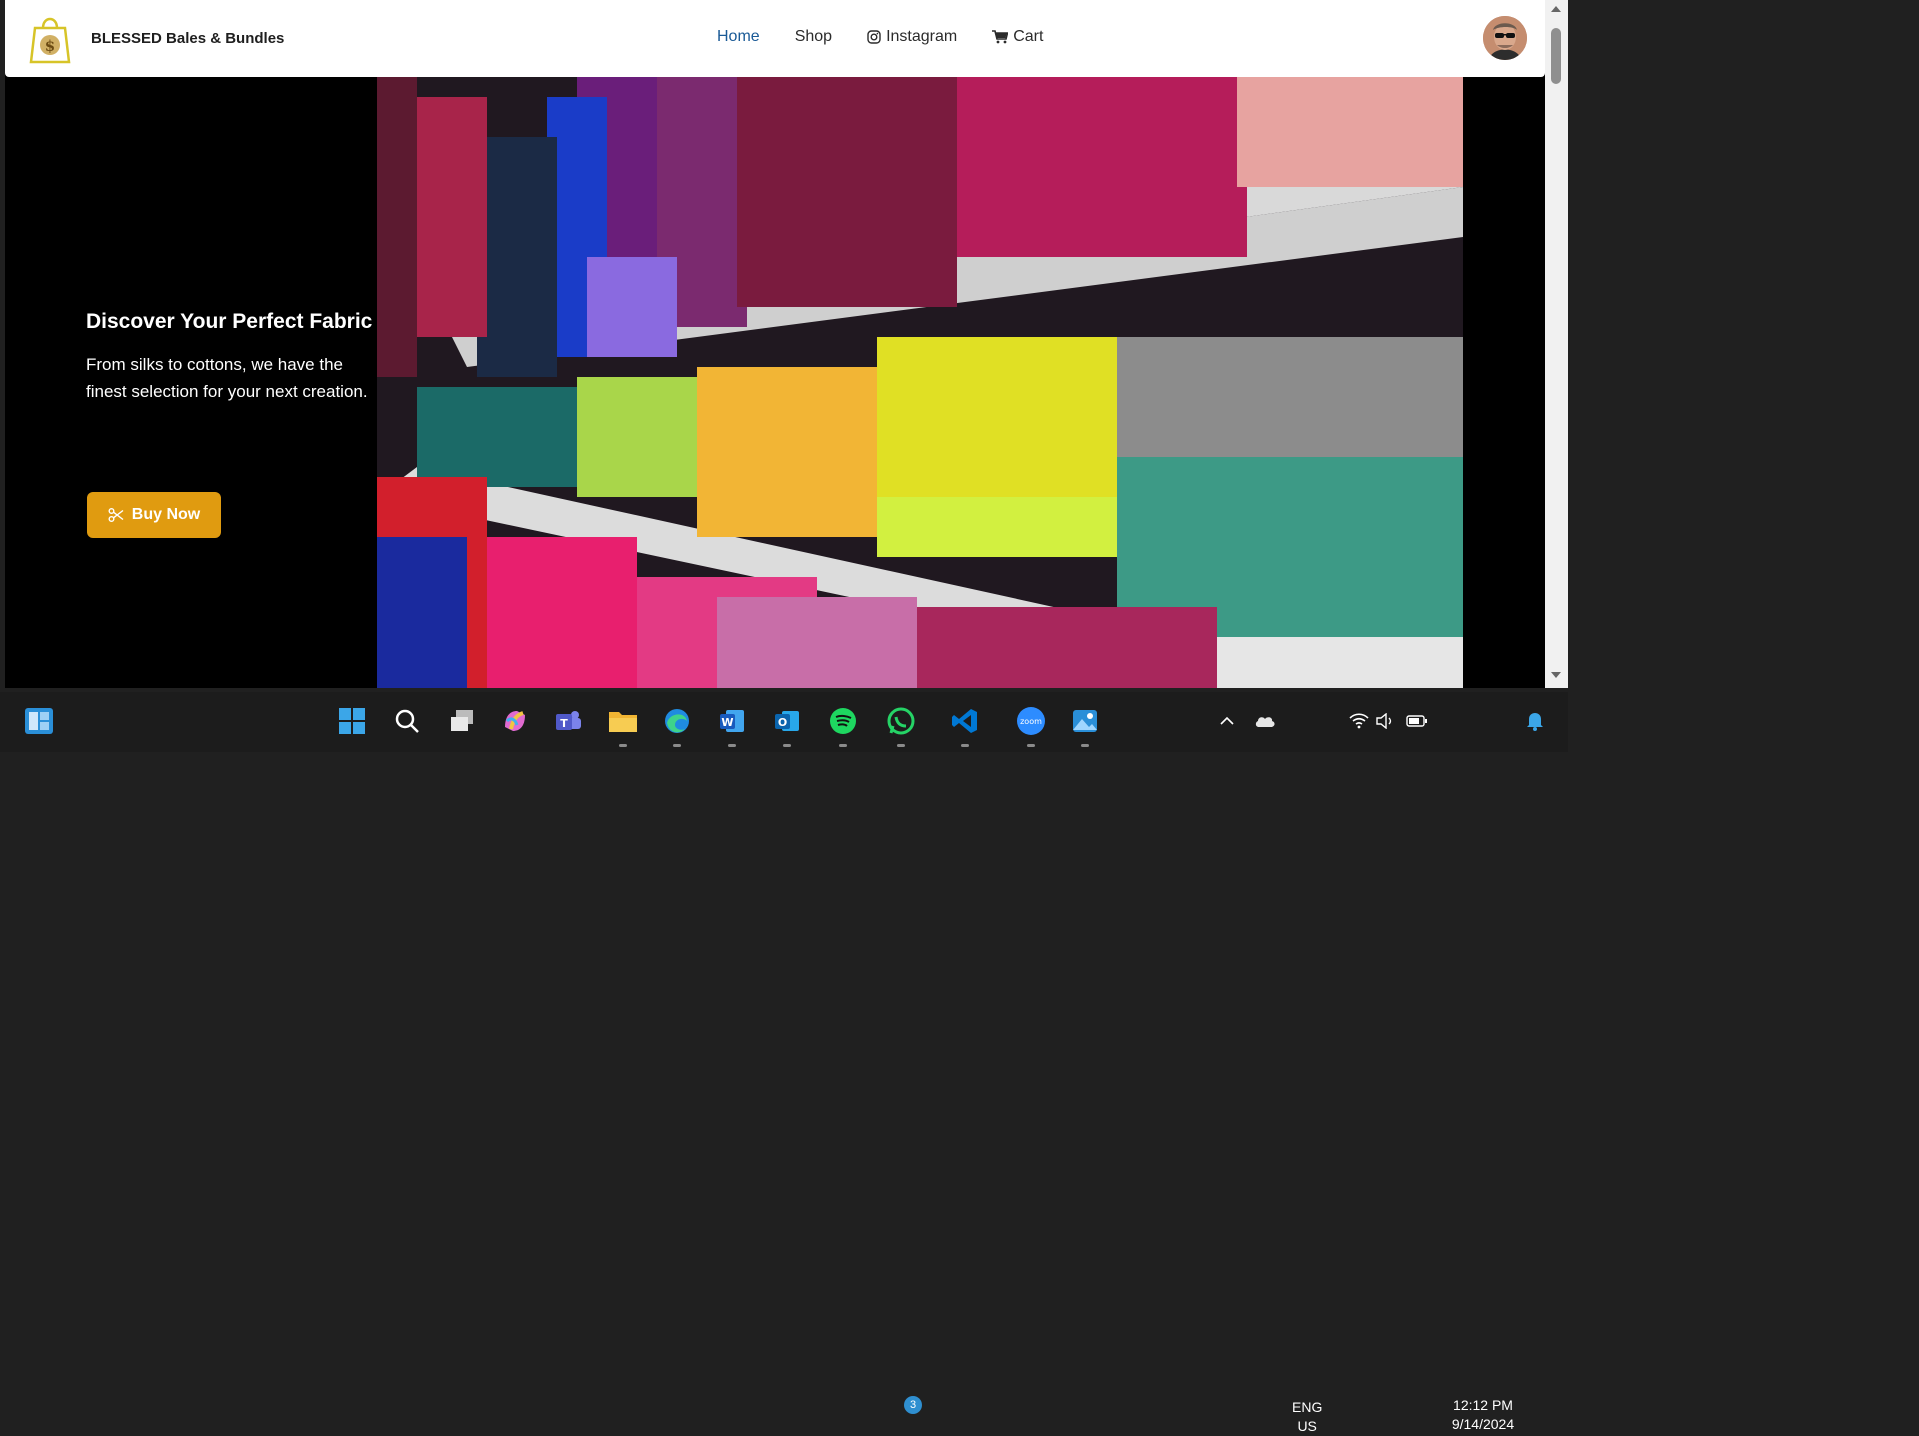 This screenshot has height=1436, width=1919. What do you see at coordinates (1556, 56) in the screenshot?
I see `scroll-thumb` at bounding box center [1556, 56].